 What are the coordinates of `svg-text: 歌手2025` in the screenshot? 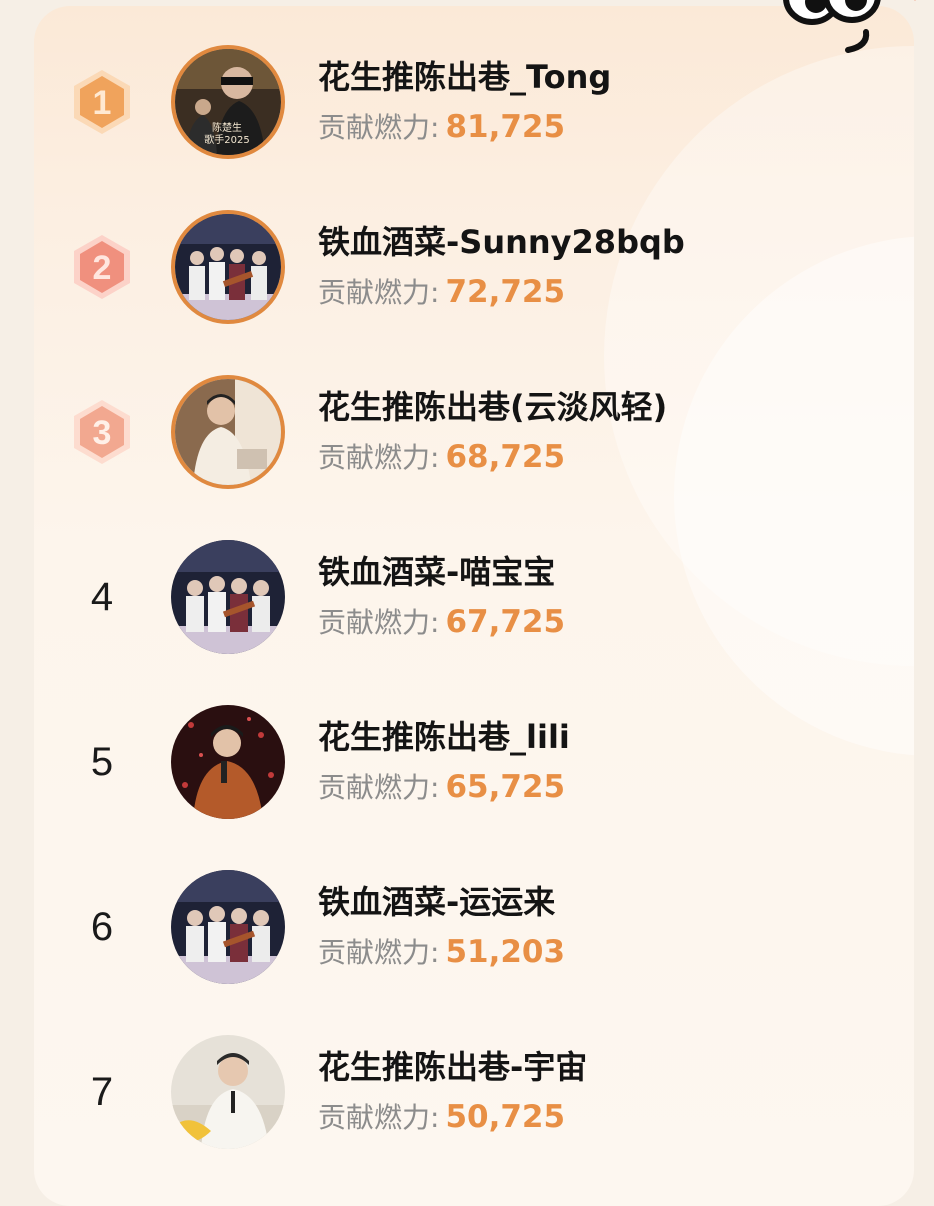 It's located at (226, 139).